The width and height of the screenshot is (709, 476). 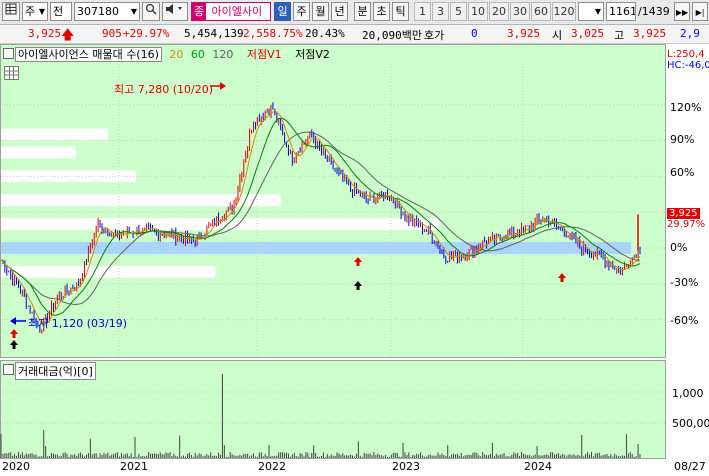 What do you see at coordinates (440, 11) in the screenshot?
I see `interval-3-button: 3` at bounding box center [440, 11].